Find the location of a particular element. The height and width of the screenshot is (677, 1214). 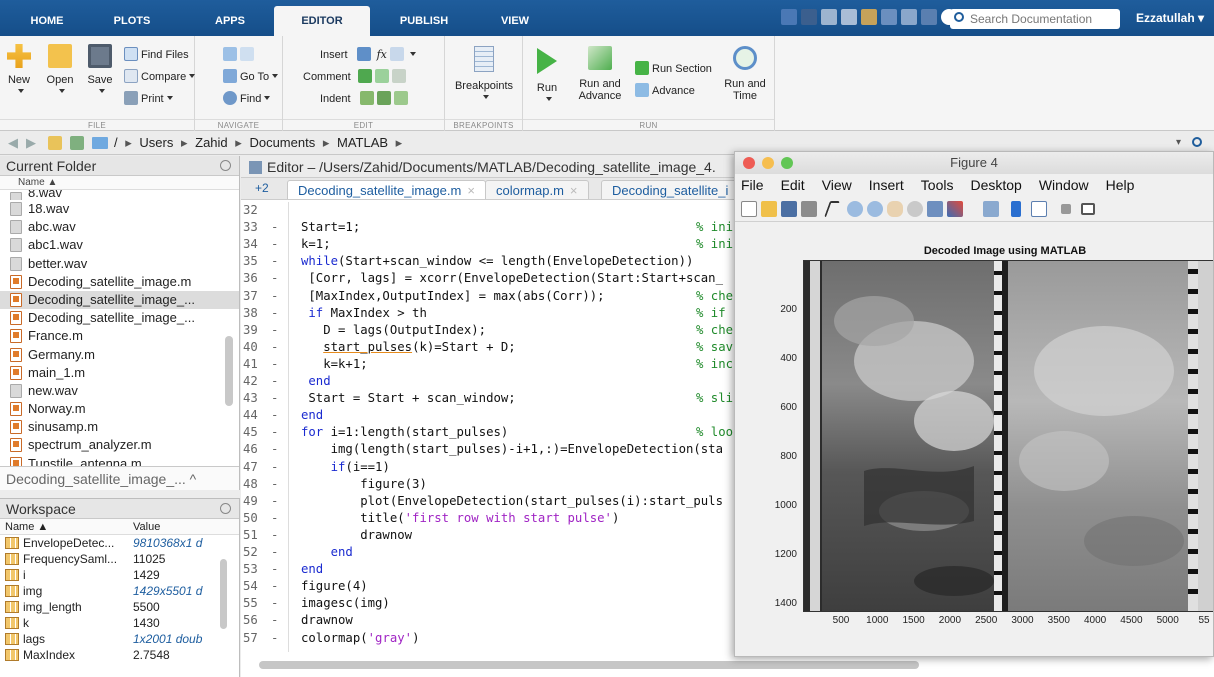

file-list-item: sinusamp.m is located at coordinates (119, 427).